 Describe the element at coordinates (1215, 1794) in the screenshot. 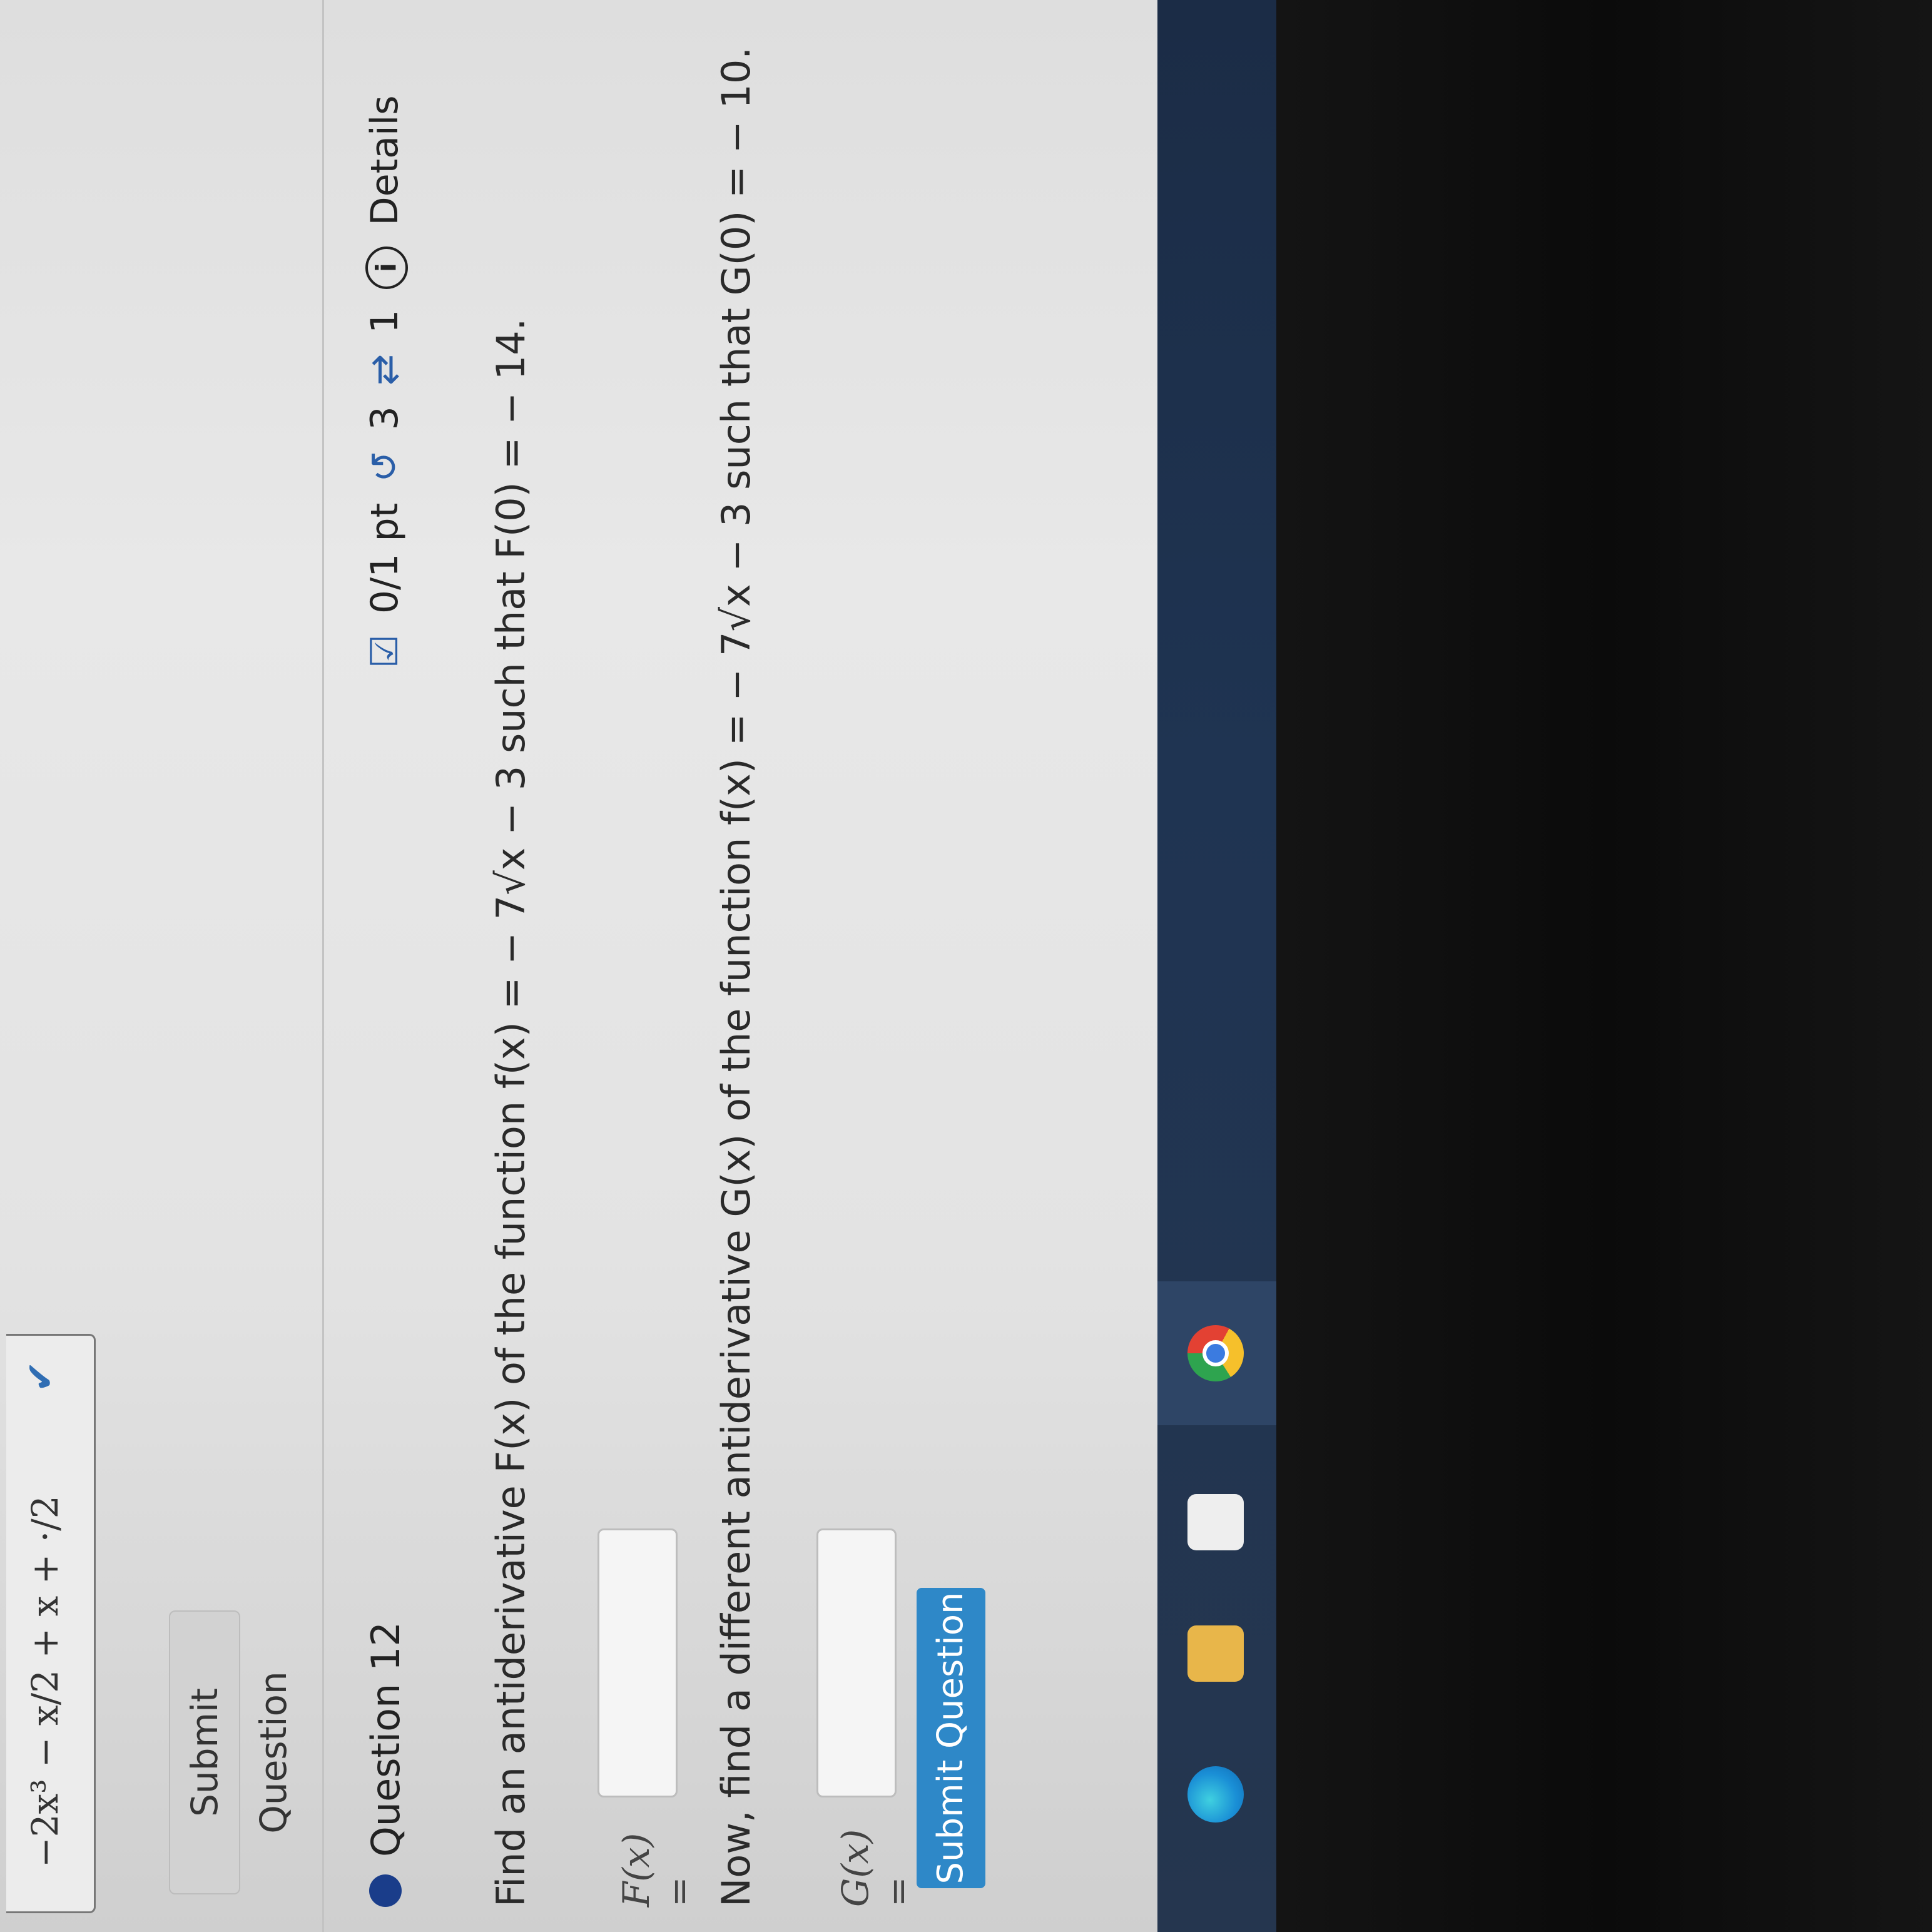

I see `edge-icon` at that location.